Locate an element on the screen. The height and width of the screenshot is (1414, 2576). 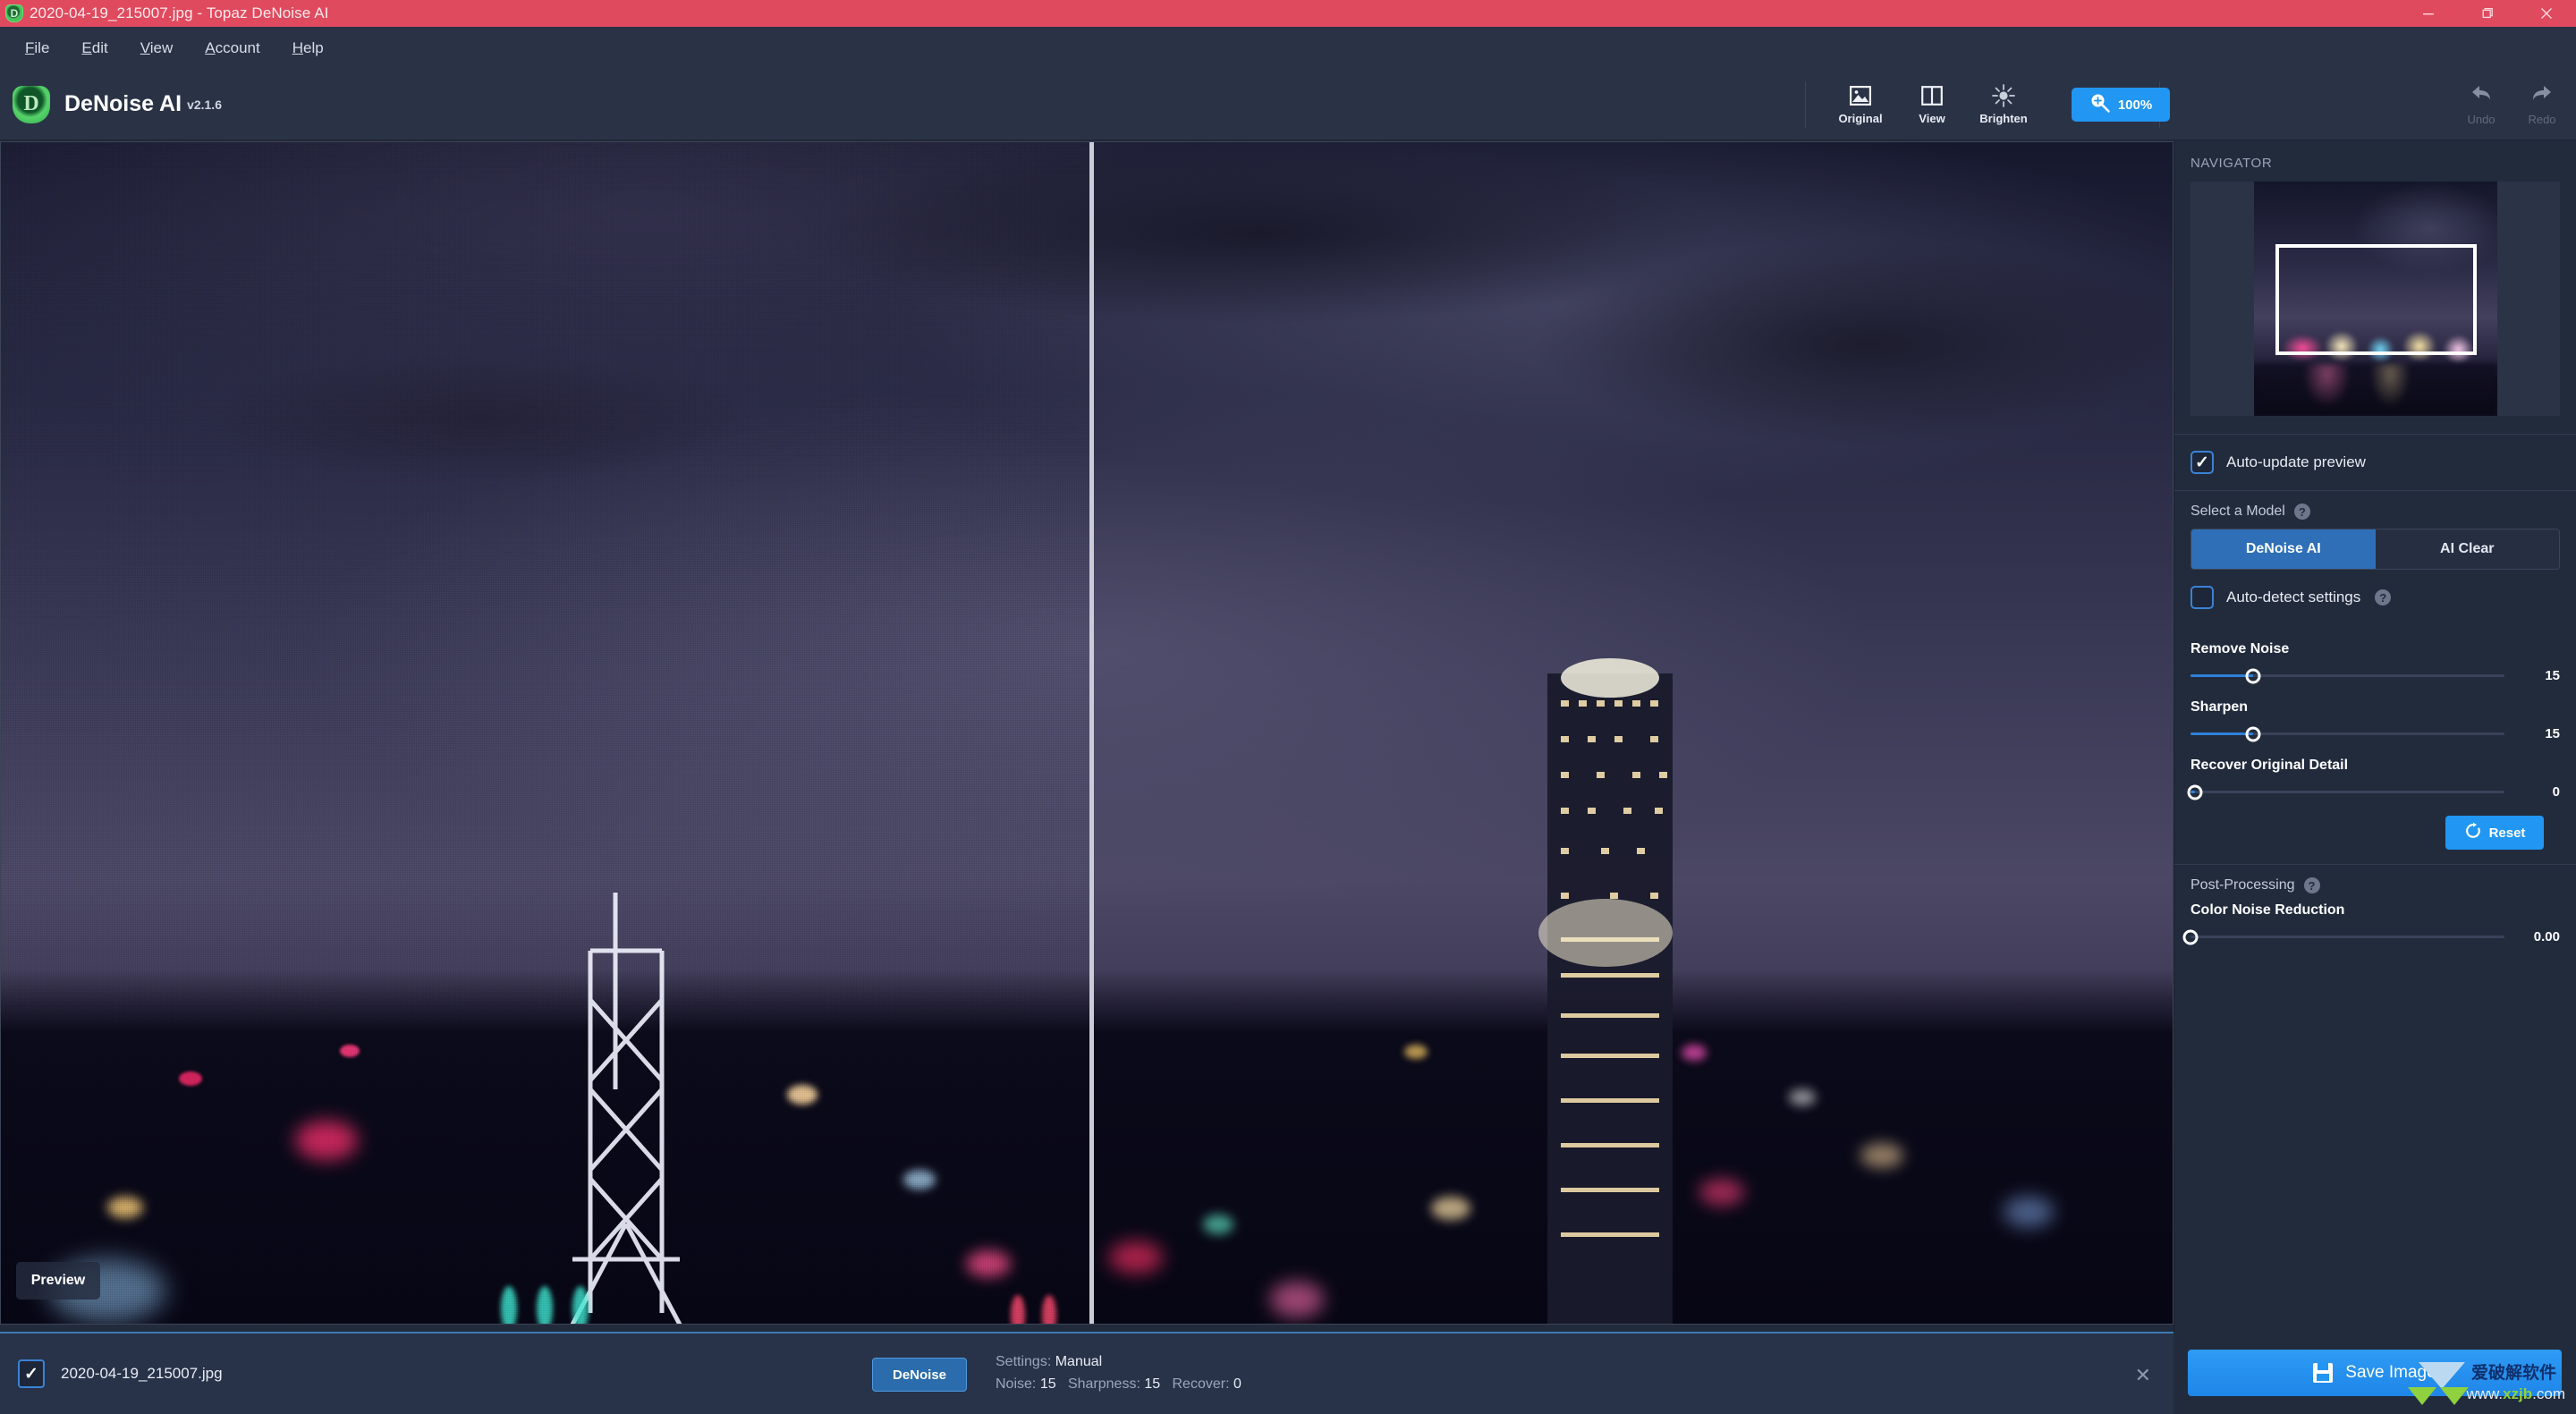
brightness-sun-icon is located at coordinates (2003, 95).